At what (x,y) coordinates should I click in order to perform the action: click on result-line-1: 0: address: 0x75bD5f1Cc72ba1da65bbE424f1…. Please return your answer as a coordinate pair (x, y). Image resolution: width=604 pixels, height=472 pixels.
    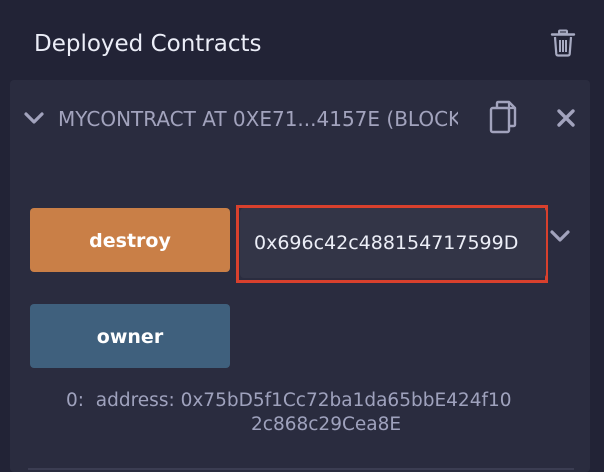
    Looking at the image, I should click on (316, 401).